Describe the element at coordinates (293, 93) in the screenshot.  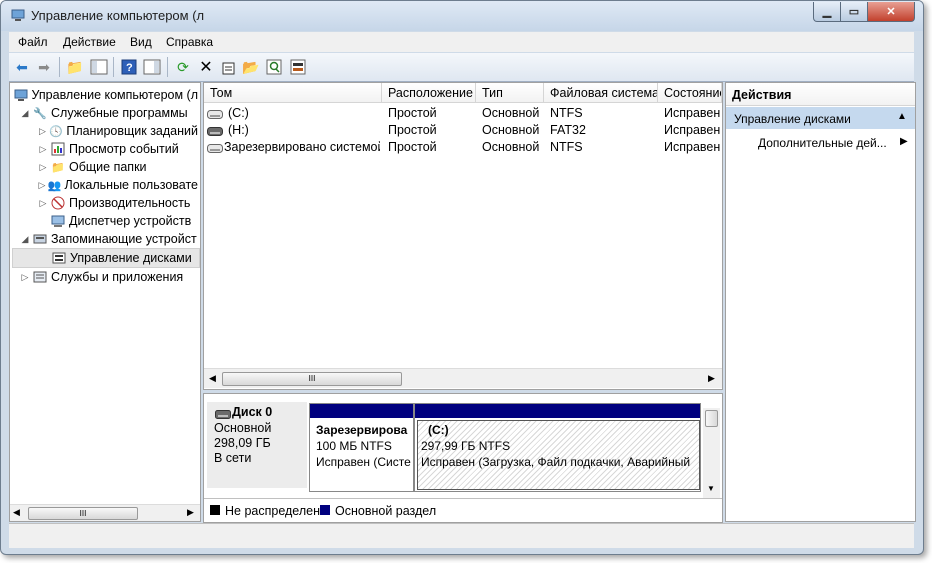
I see `column-header-volume: Том` at that location.